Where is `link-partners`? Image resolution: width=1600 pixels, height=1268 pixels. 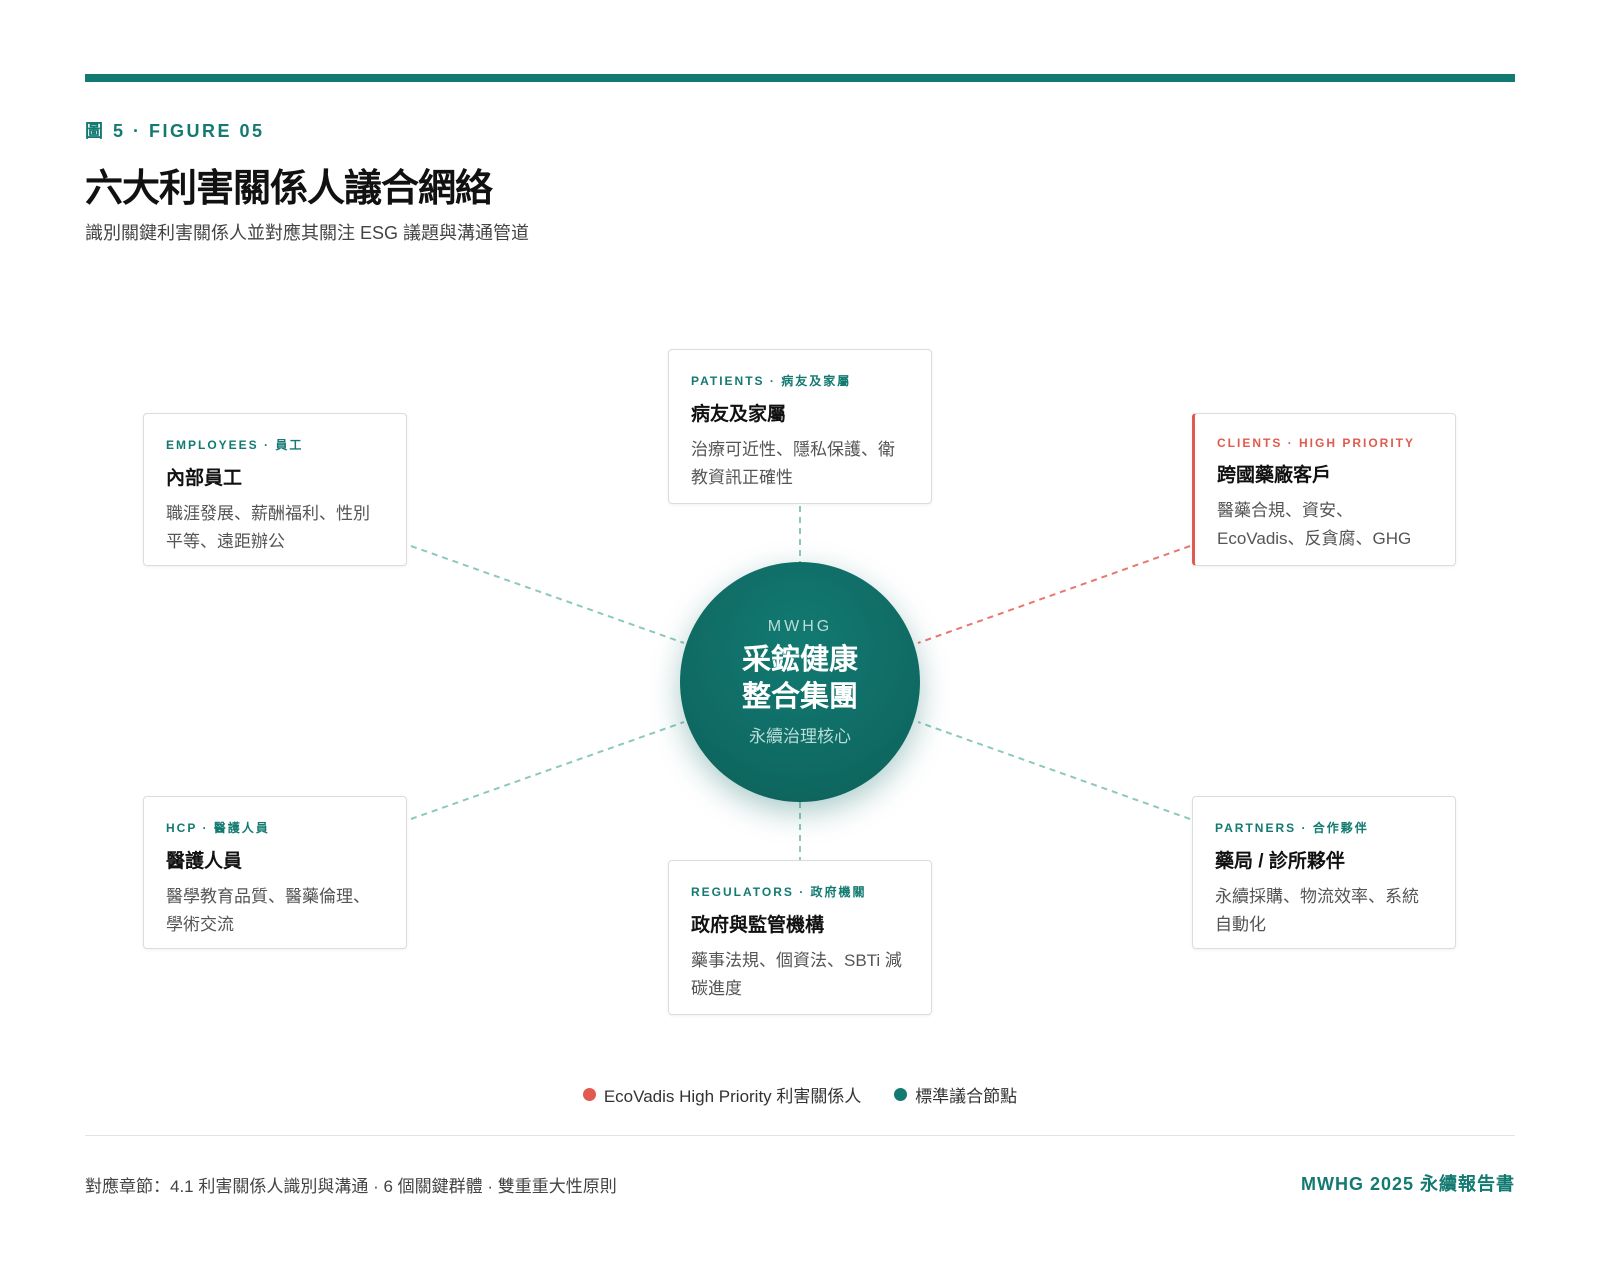
link-partners is located at coordinates (1054, 770).